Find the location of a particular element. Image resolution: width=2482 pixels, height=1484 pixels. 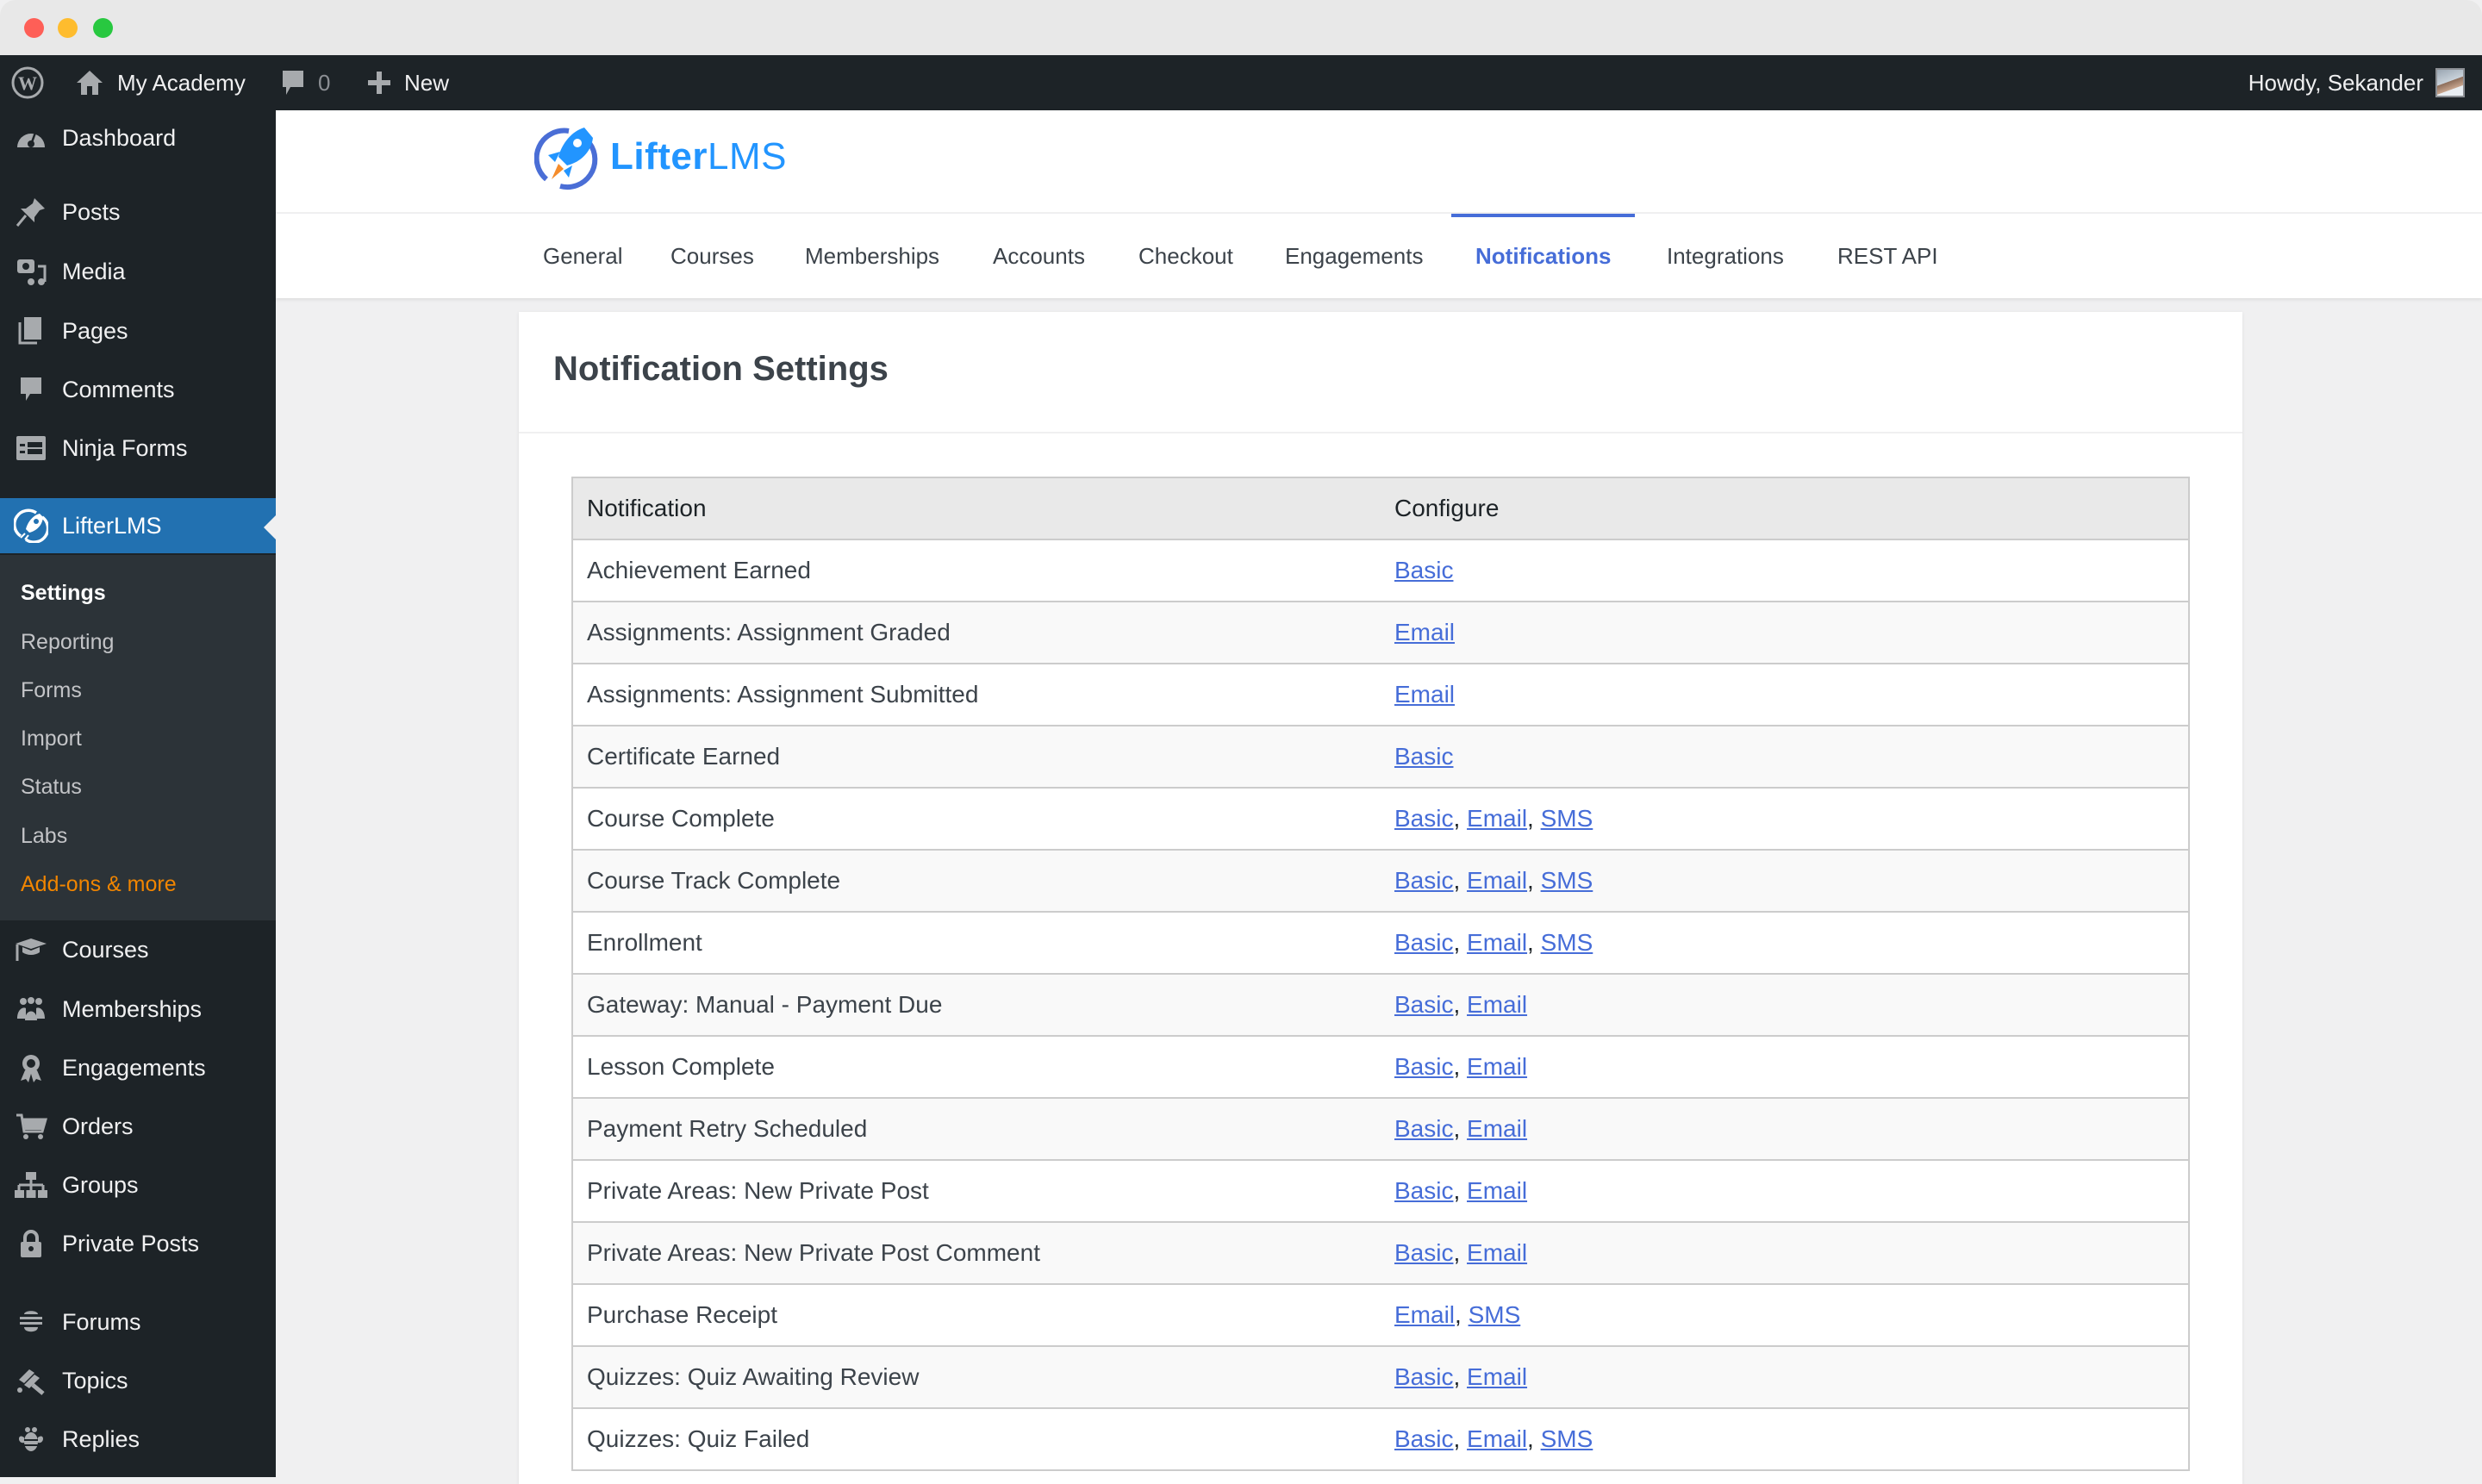

sidebar-item-pages: Pages is located at coordinates (138, 331).